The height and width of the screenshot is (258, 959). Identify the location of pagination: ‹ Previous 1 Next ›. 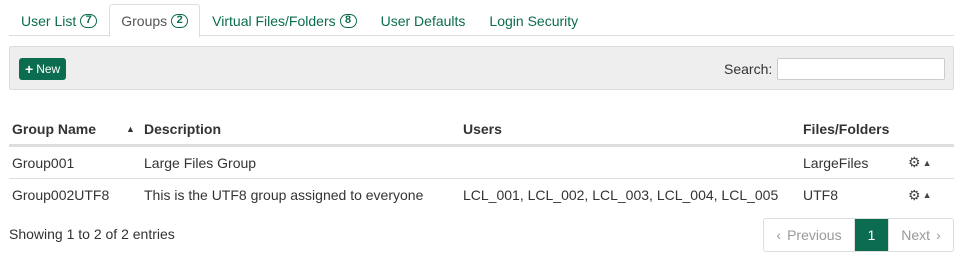
(858, 235).